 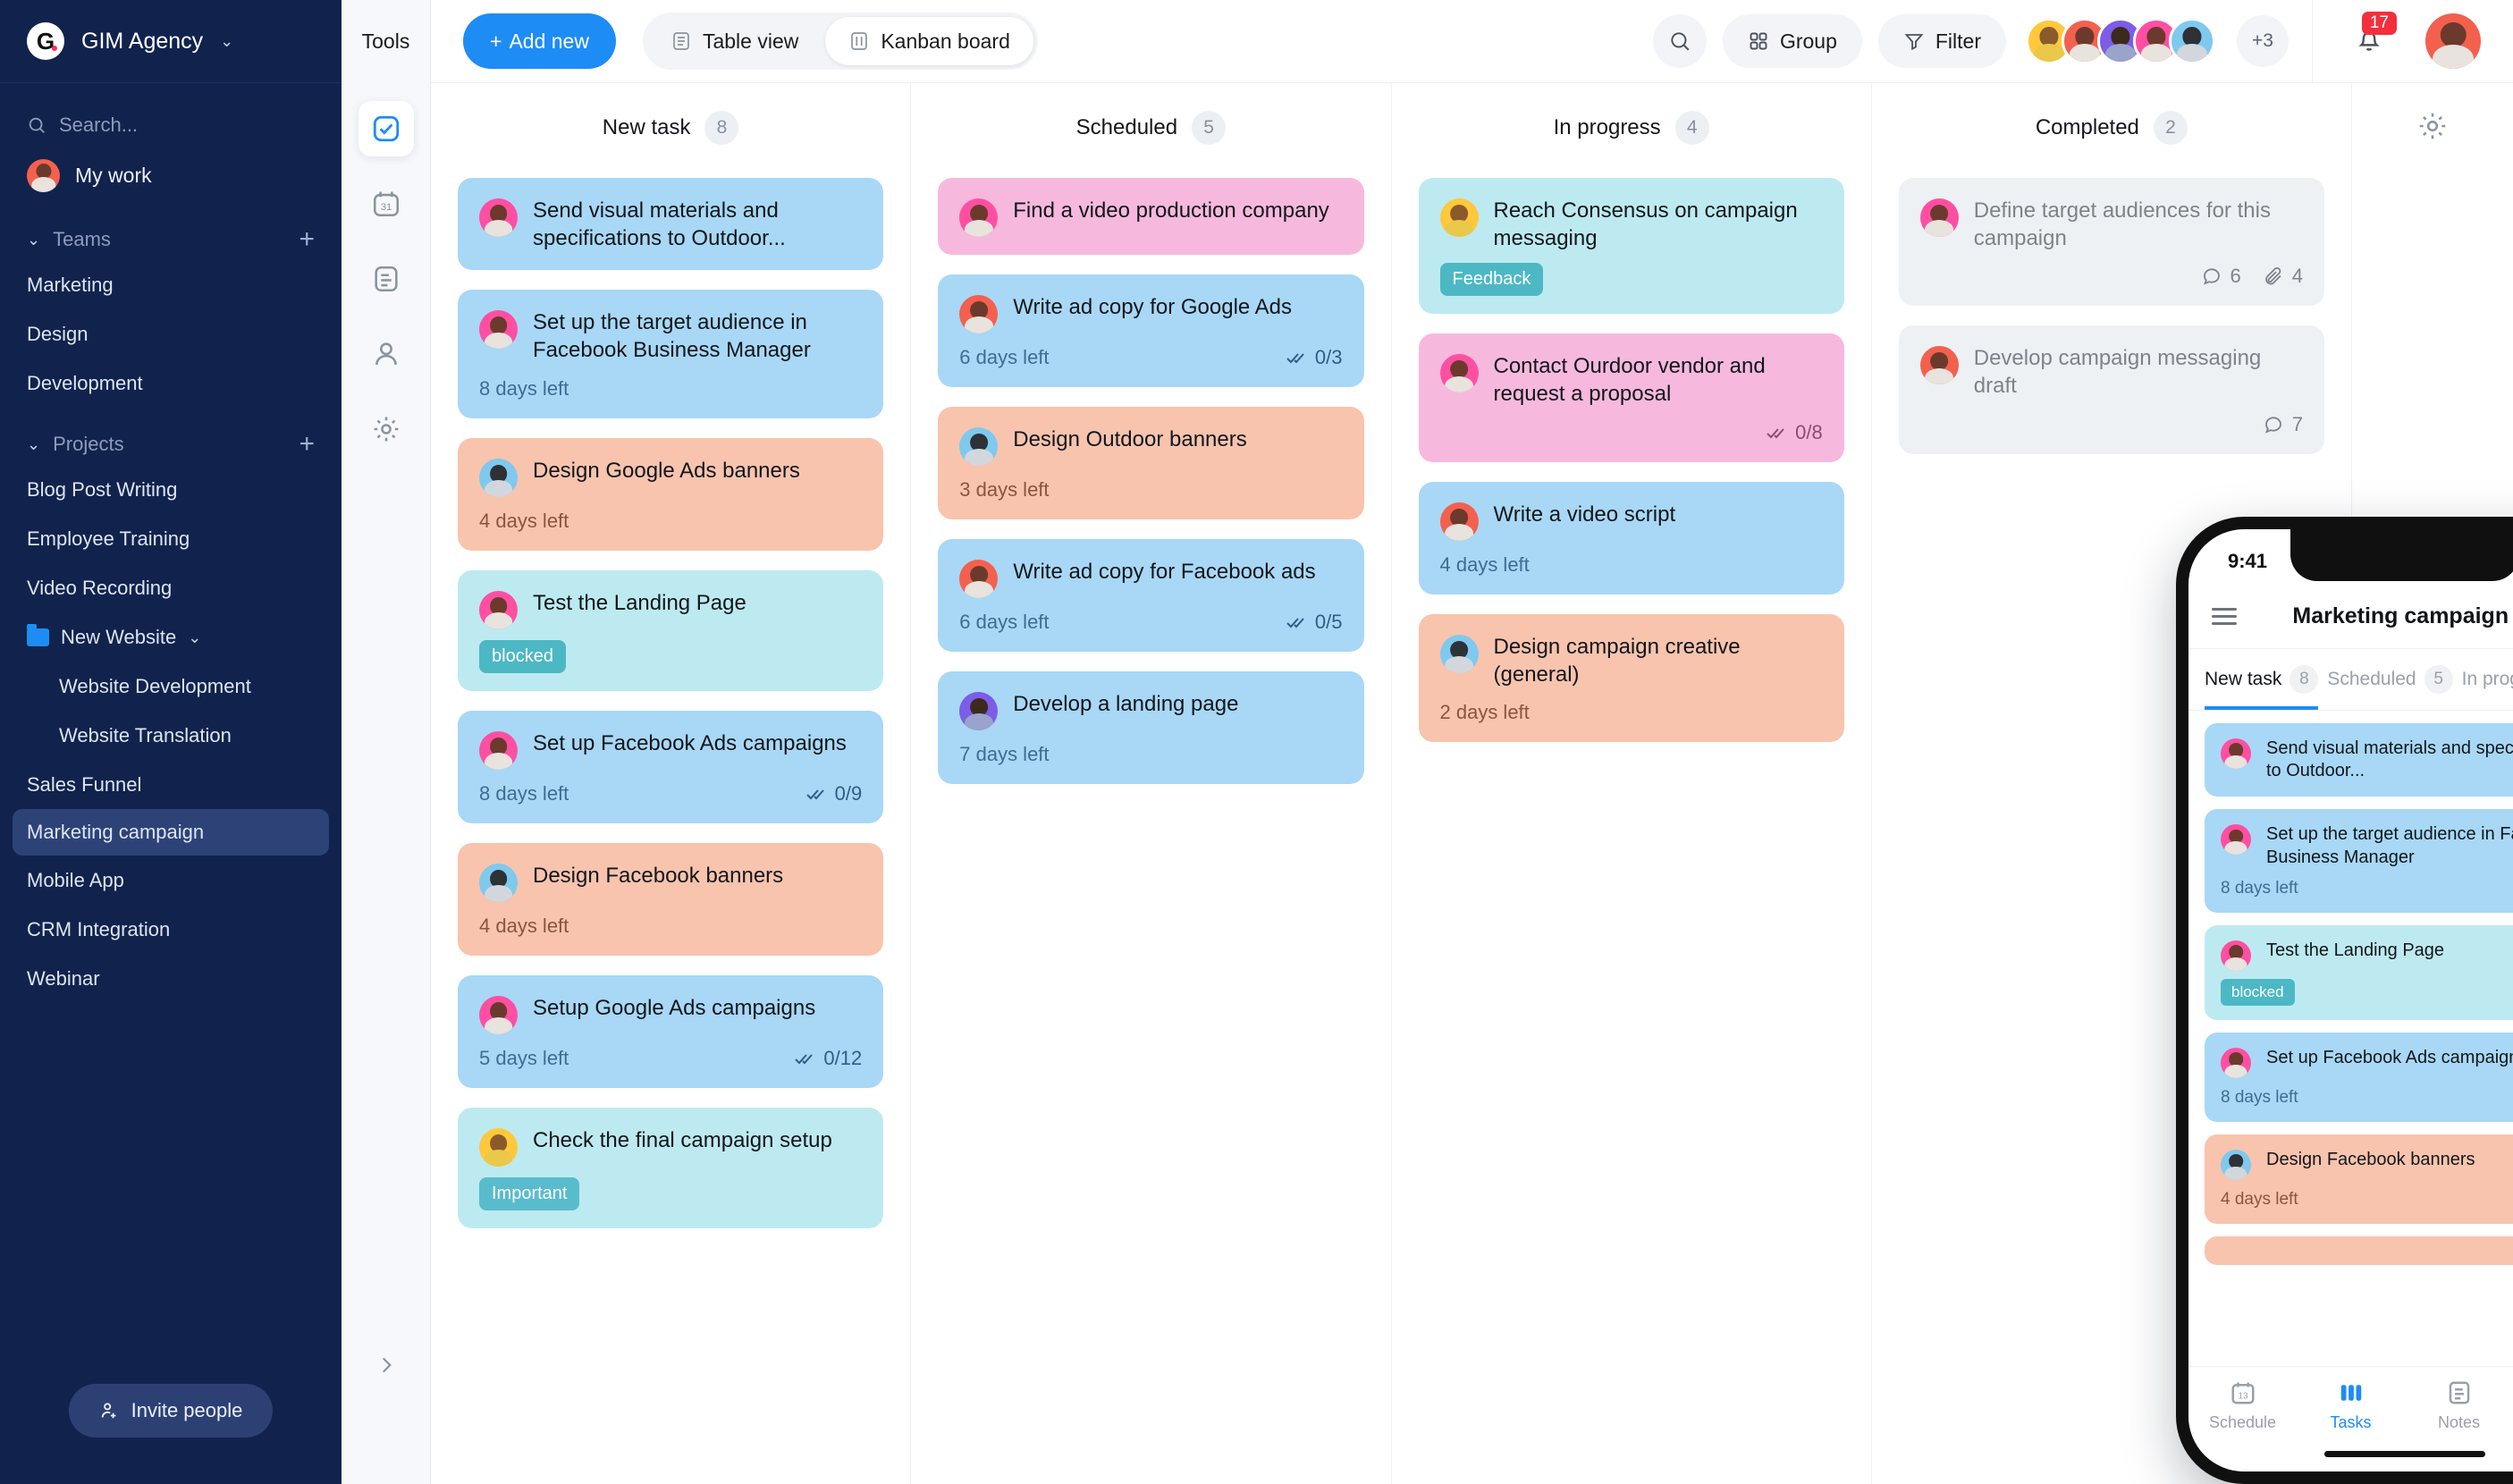 I want to click on sidebar-item-sales-funnel: Sales Funnel, so click(x=171, y=784).